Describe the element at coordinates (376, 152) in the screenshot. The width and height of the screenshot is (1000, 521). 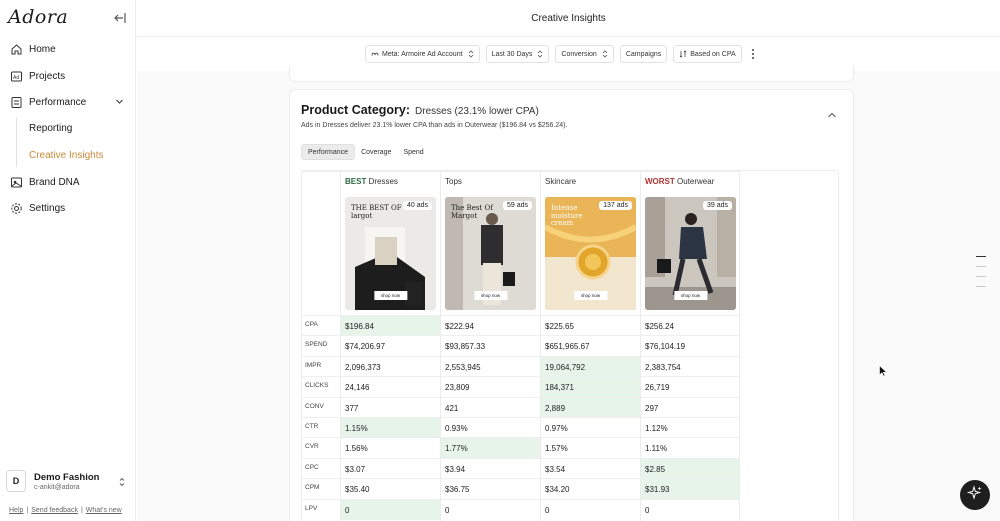
I see `tab-coverage: Coverage` at that location.